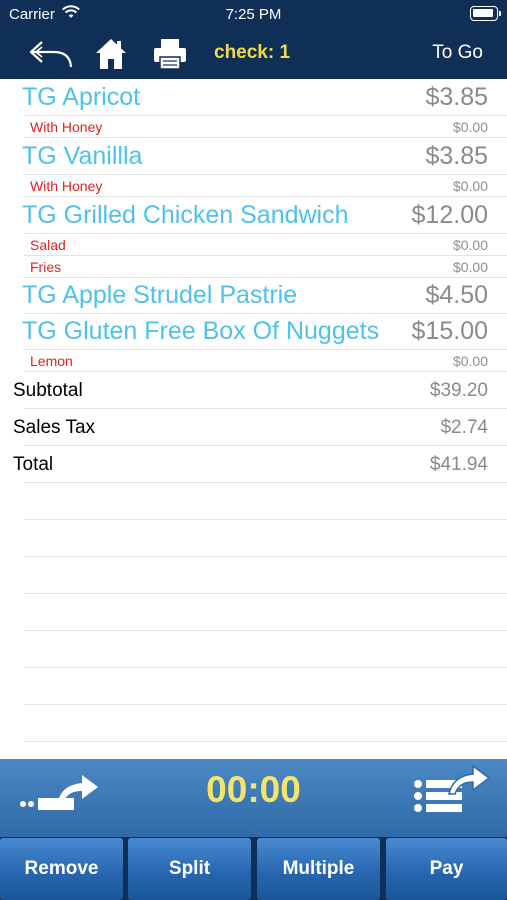 The image size is (507, 900). I want to click on tax-value: $2.74, so click(464, 427).